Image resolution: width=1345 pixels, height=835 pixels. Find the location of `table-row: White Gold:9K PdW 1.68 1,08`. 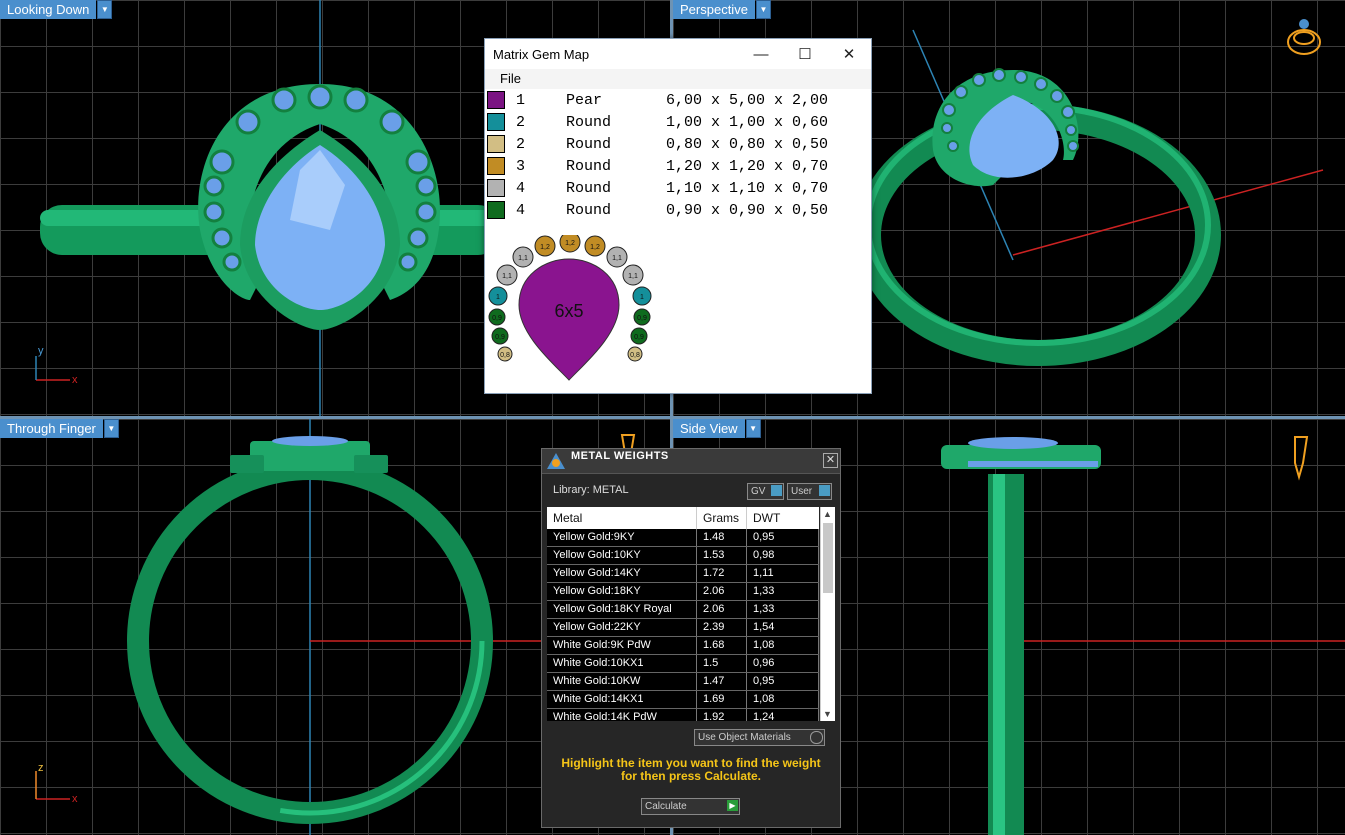

table-row: White Gold:9K PdW 1.68 1,08 is located at coordinates (683, 646).